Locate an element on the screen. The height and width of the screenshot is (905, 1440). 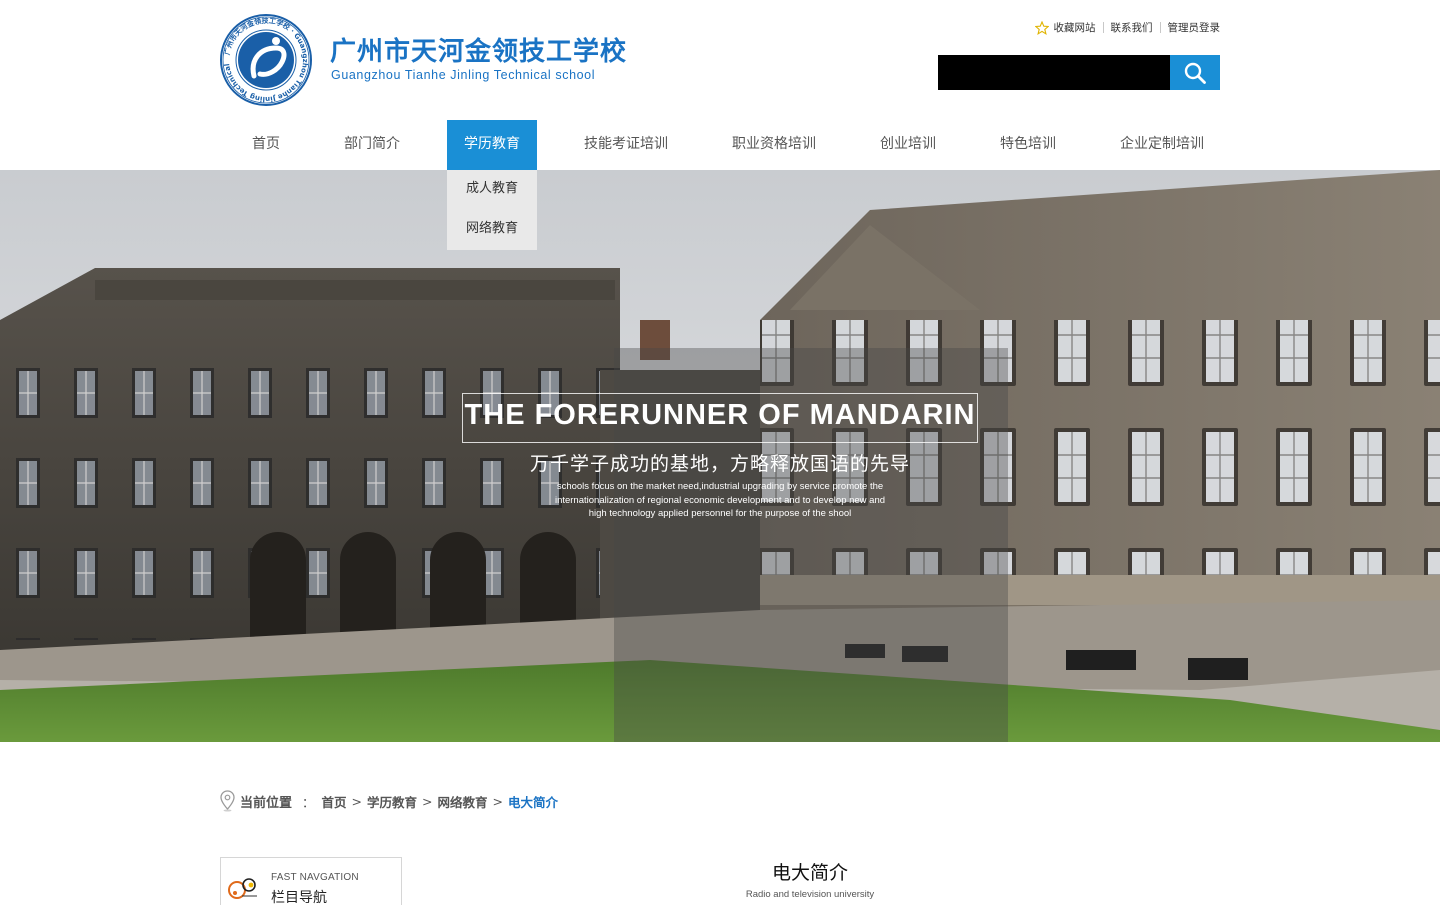
fast-navigation-cn: 栏目导航 is located at coordinates (299, 897).